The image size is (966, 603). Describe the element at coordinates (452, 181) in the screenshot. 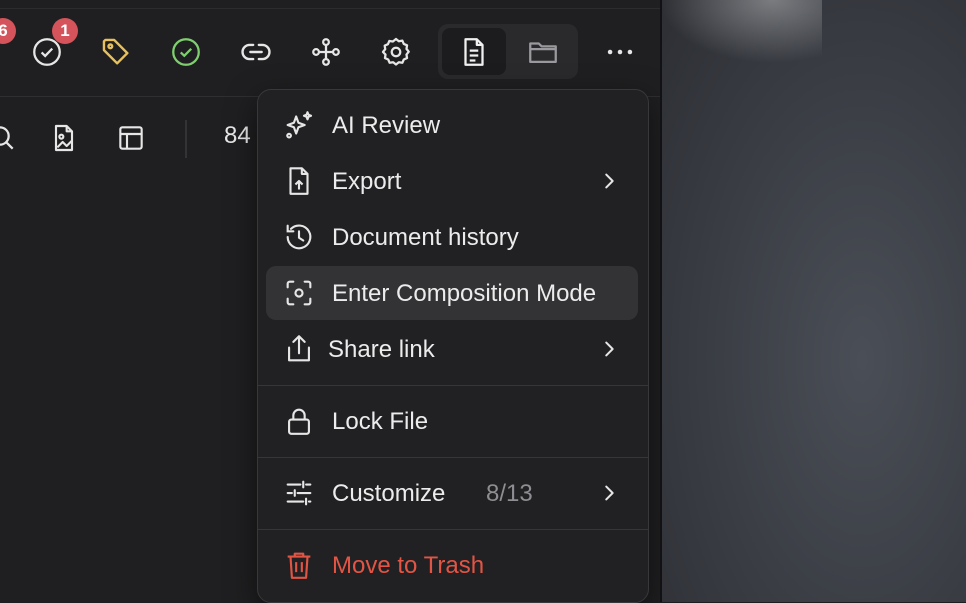

I see `menu-item-export: Export` at that location.